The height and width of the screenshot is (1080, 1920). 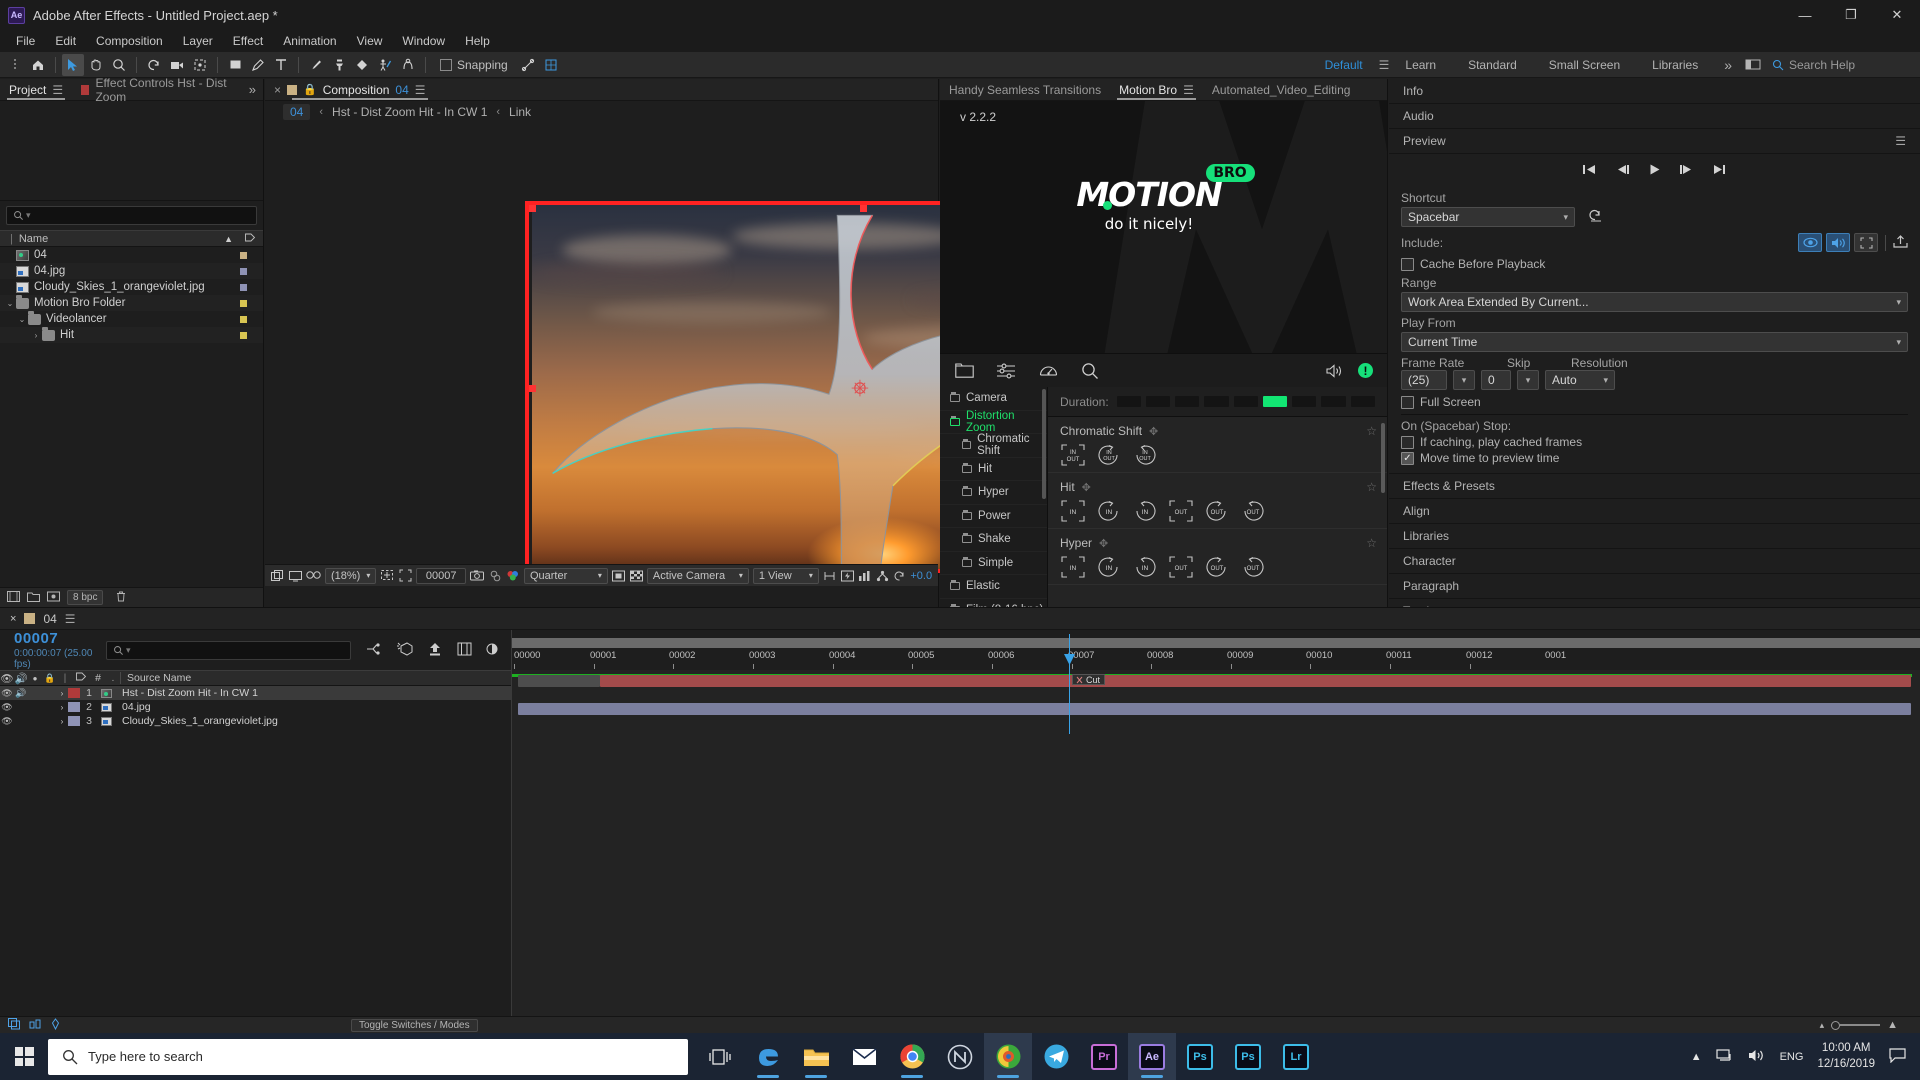 I want to click on photoshop-icon: Ps, so click(x=1200, y=1056).